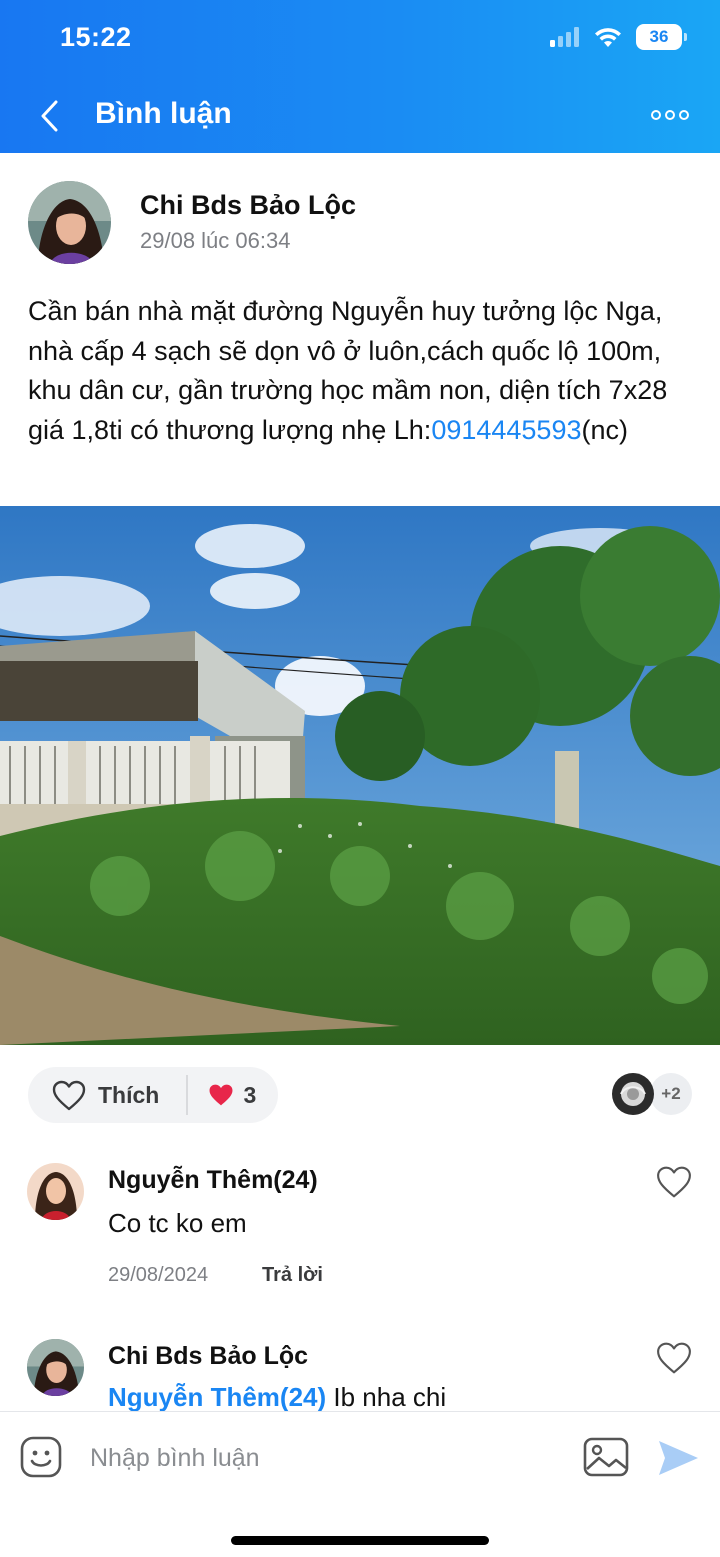 The width and height of the screenshot is (720, 1557). I want to click on comment-text: Nguyễn Thêm(24) Ib nha chi, so click(277, 1396).